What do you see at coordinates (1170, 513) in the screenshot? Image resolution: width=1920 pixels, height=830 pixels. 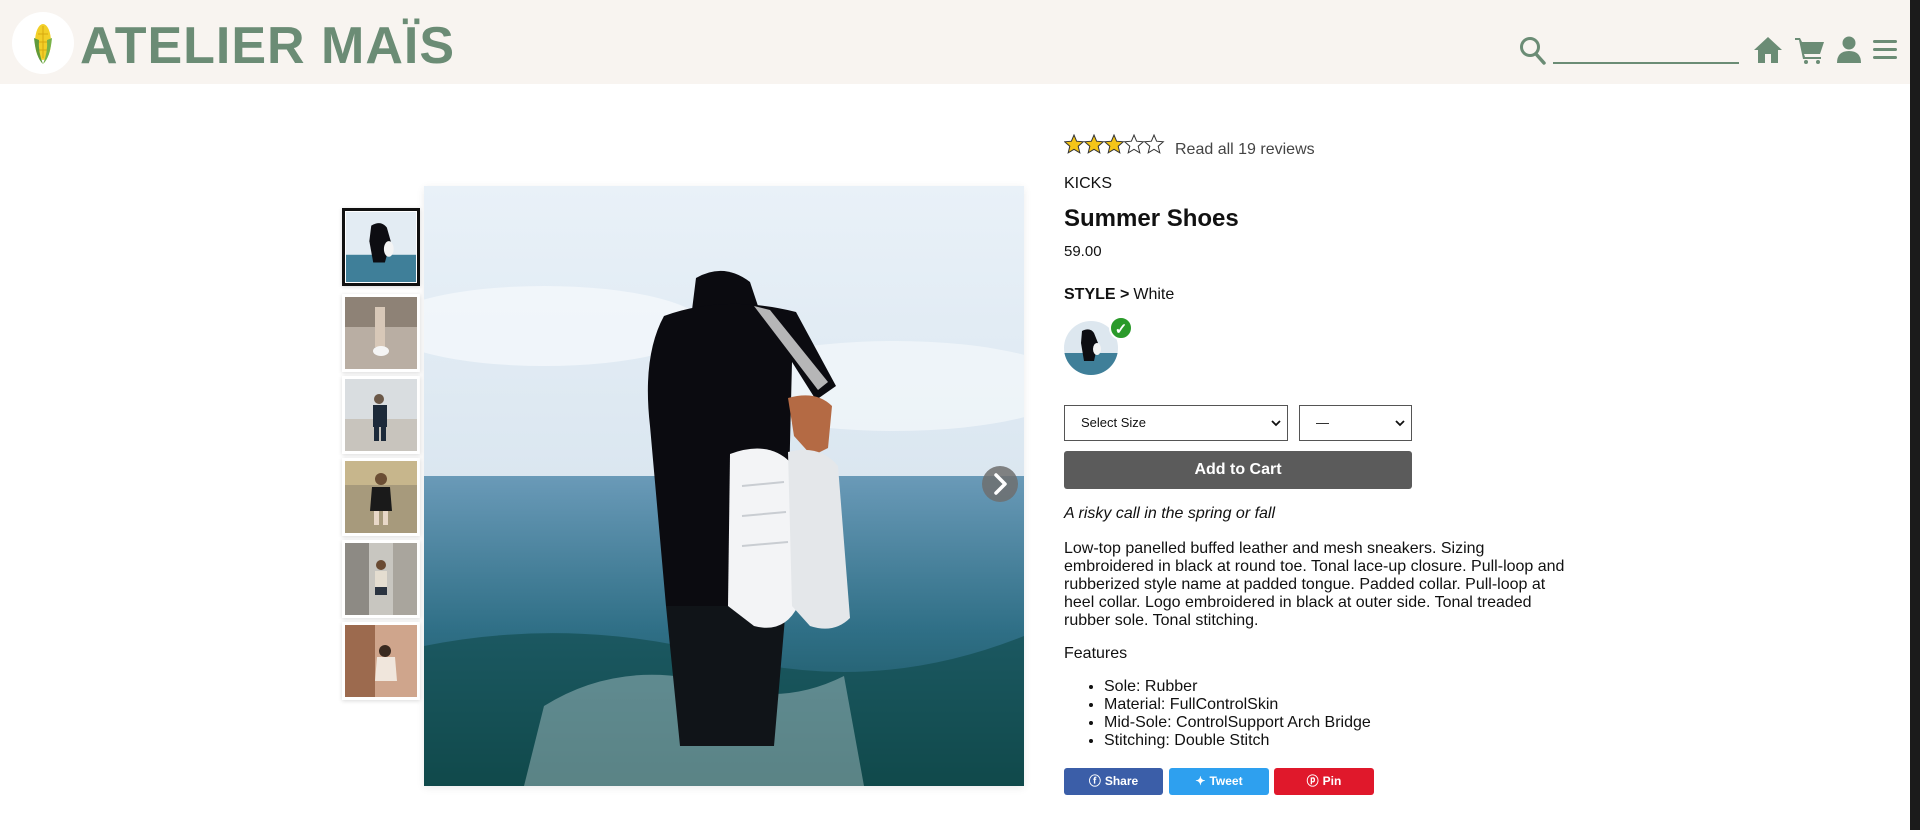 I see `product-tagline: A risky call in the spring or fall` at bounding box center [1170, 513].